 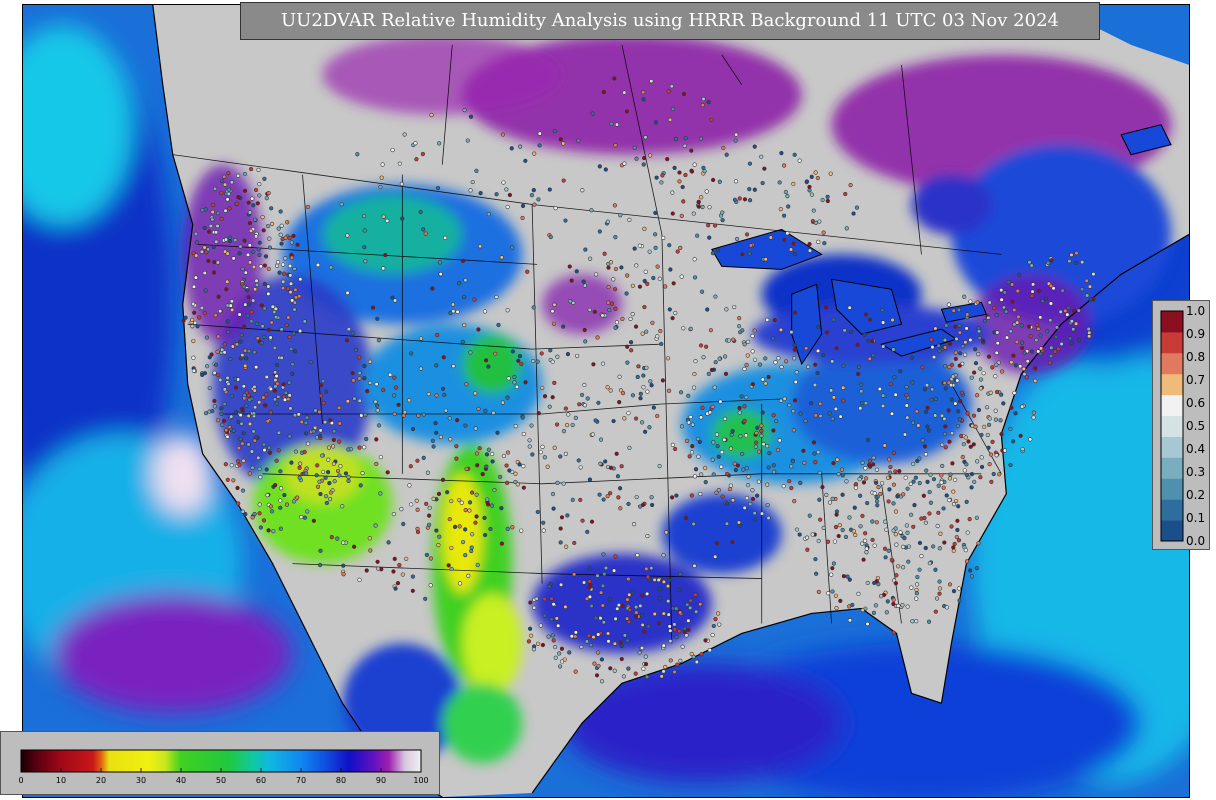 I want to click on rh-colorbar-tick-label: 10, so click(x=61, y=780).